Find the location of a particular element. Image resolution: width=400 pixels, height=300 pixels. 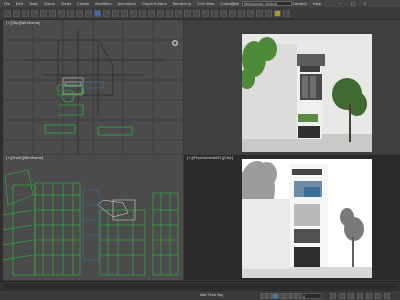

clay-image is located at coordinates (307, 218).